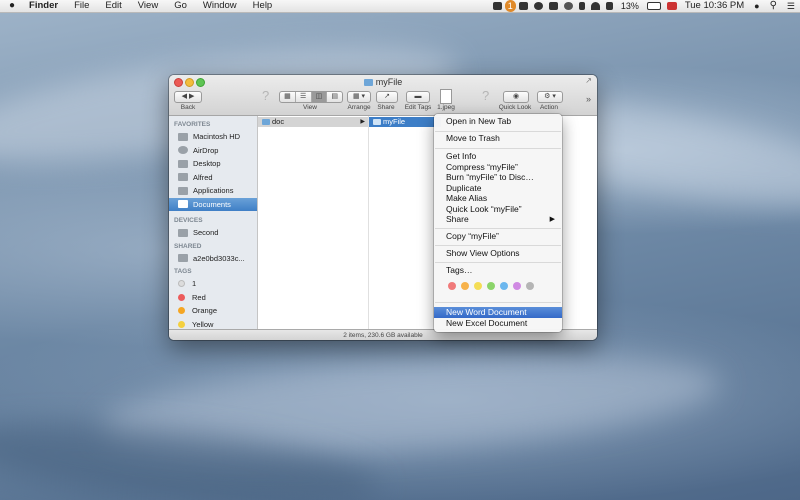 This screenshot has width=800, height=500. I want to click on tag-yellow-dot, so click(478, 286).